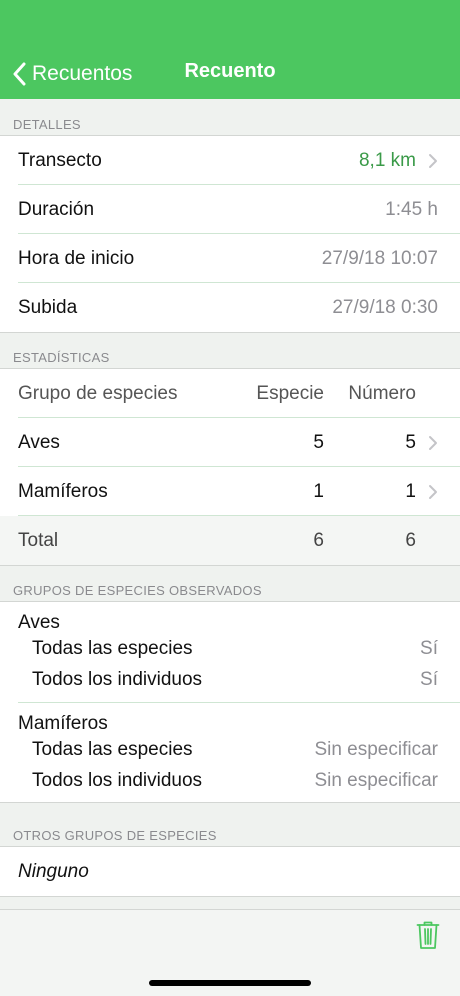  I want to click on upload-label: Subida, so click(48, 307).